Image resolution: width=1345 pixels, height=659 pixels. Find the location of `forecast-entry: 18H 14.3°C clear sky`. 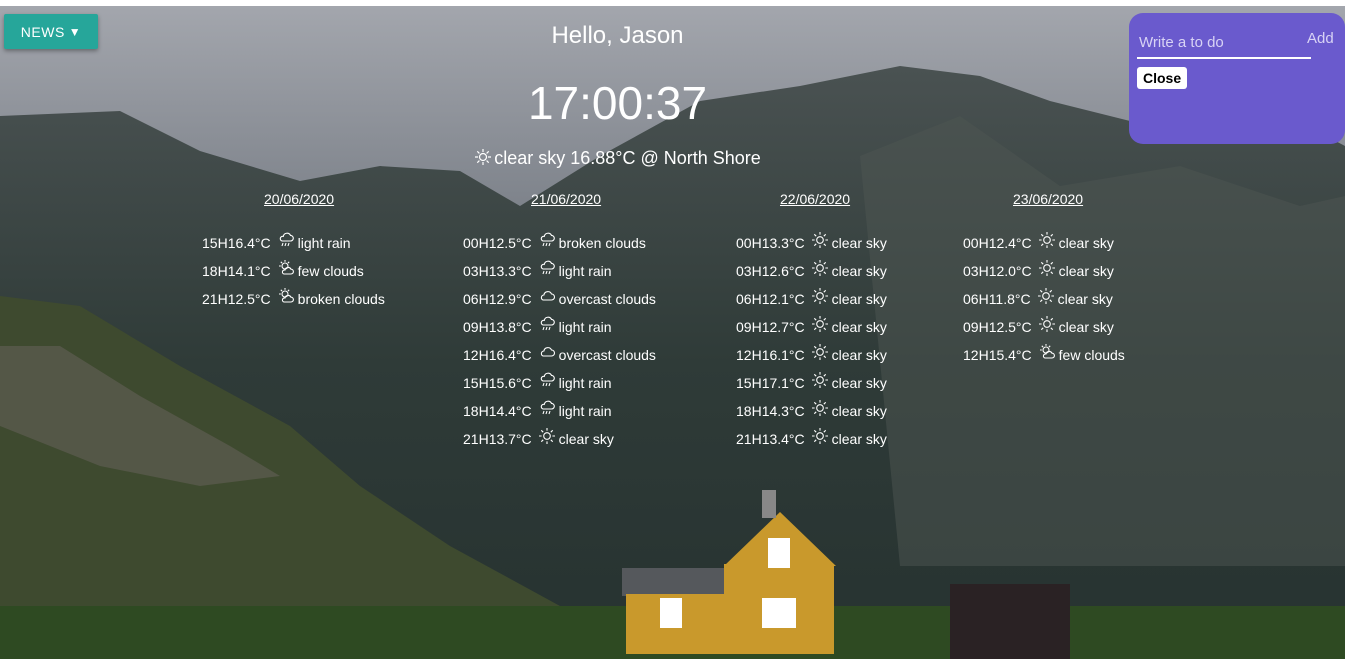

forecast-entry: 18H 14.3°C clear sky is located at coordinates (811, 411).